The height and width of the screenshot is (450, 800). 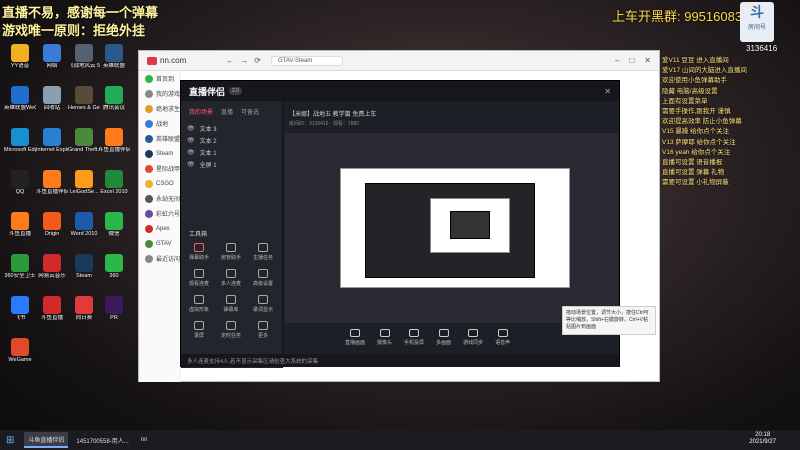 I want to click on desktop-icon: 网易云音乐, so click(x=52, y=272).